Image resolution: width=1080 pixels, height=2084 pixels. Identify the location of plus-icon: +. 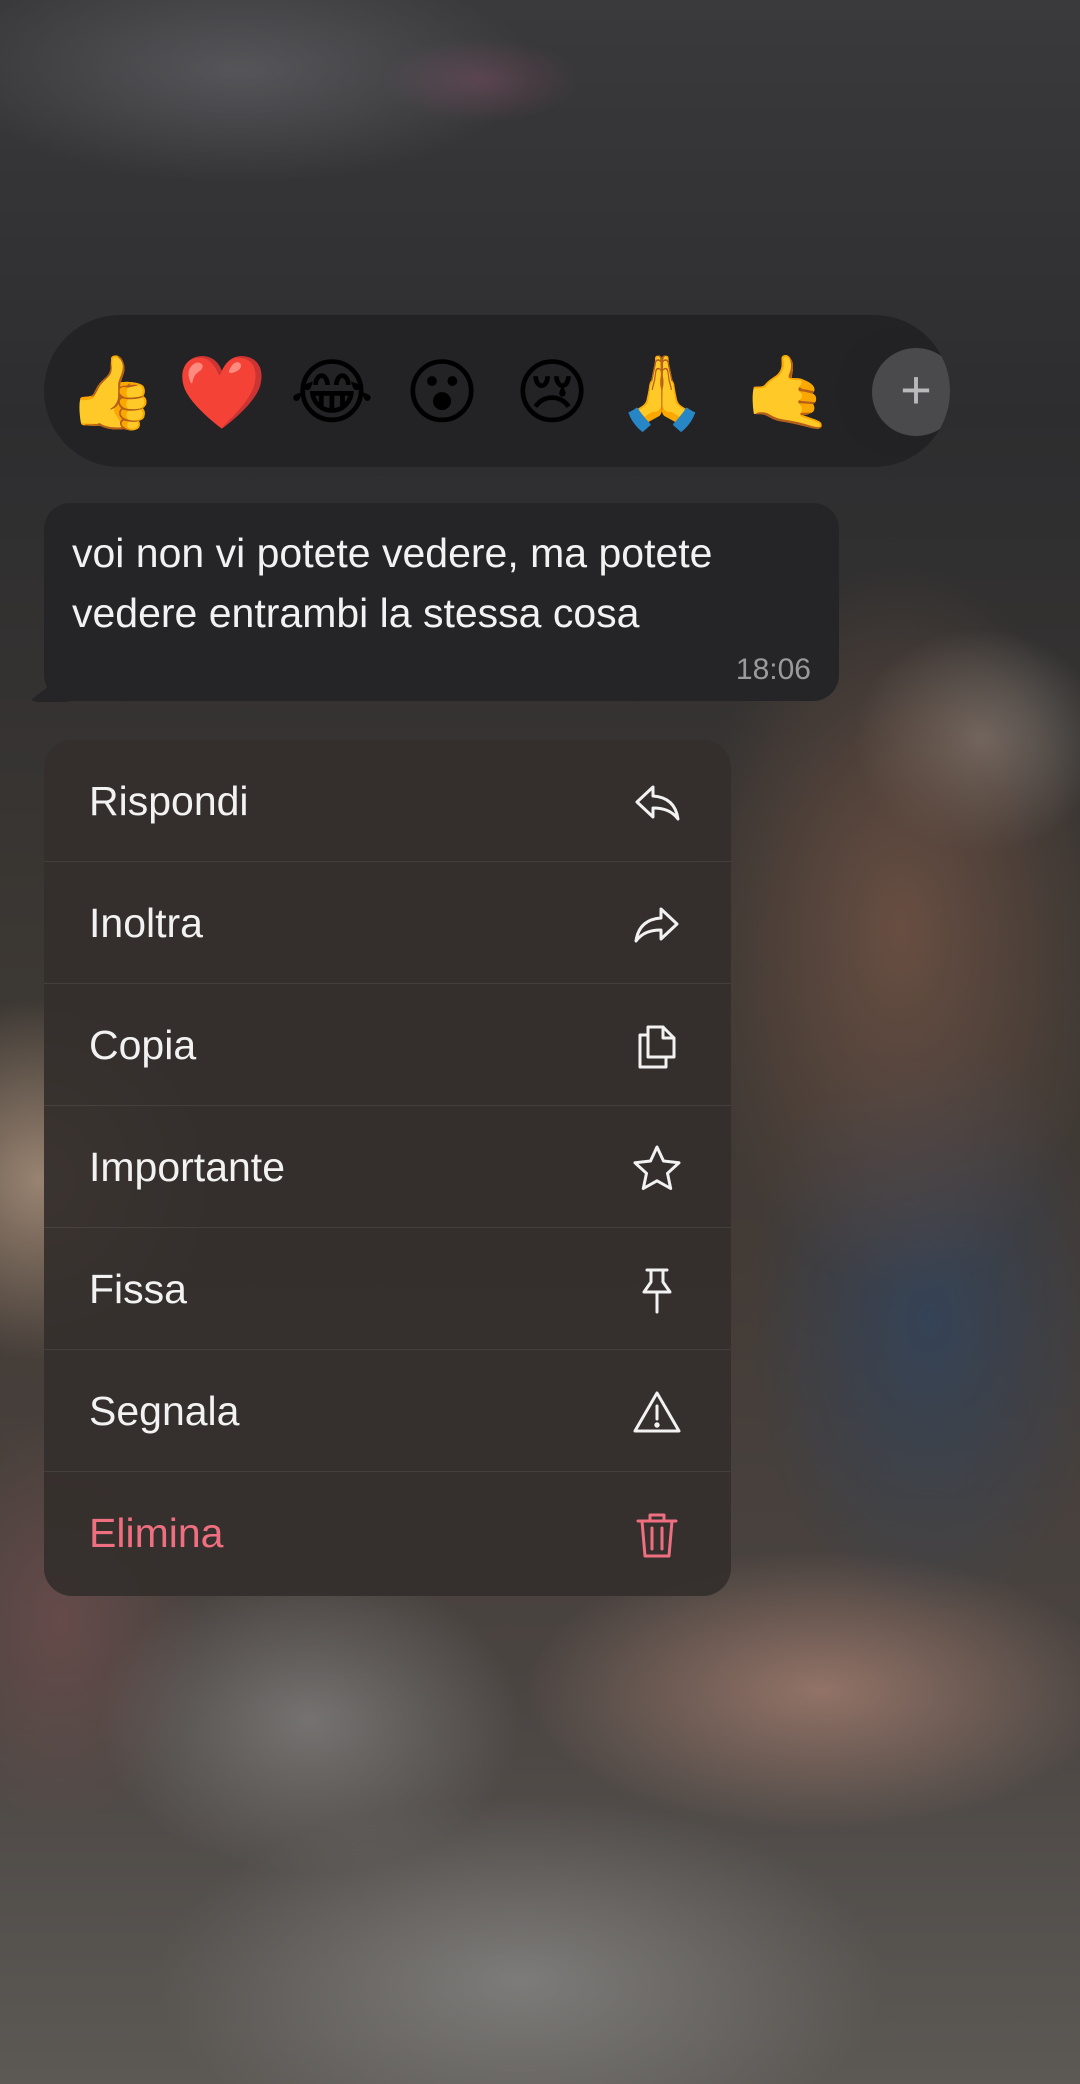
(916, 390).